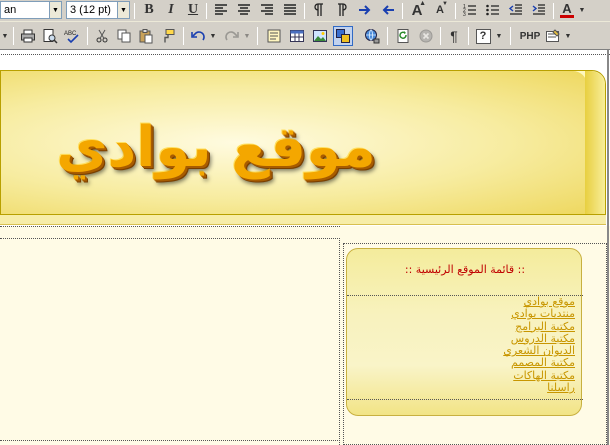  Describe the element at coordinates (460, 387) in the screenshot. I see `menu-link-contact: راسلنا` at that location.